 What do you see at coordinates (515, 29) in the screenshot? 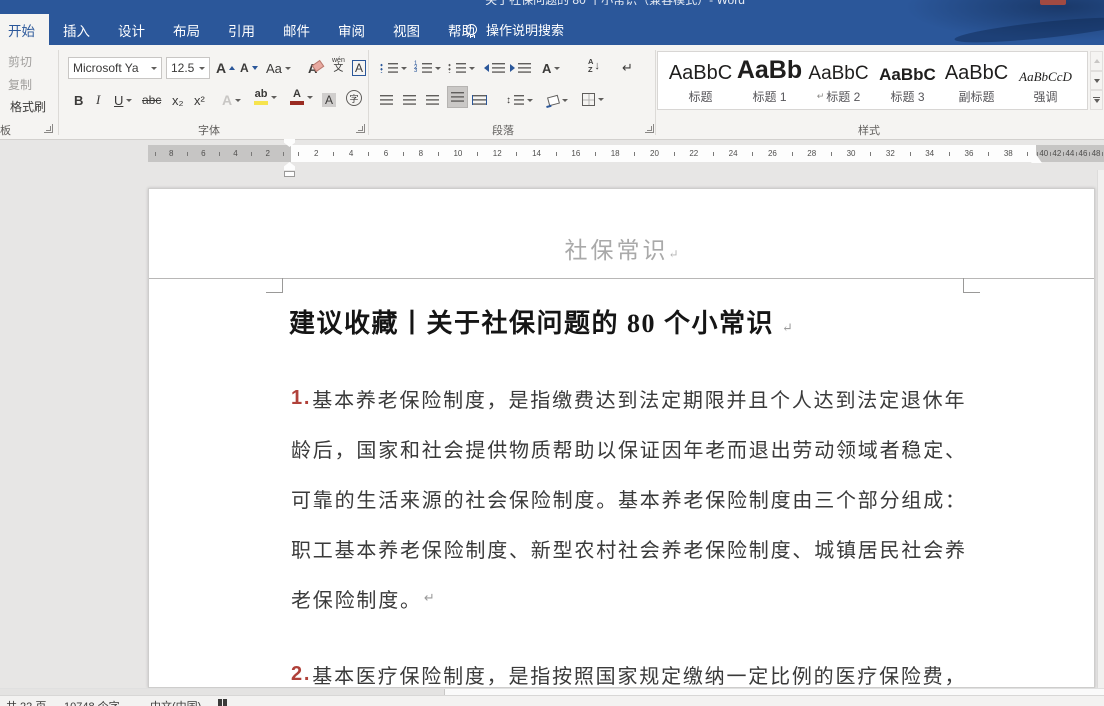
I see `tell-me-search: 操作说明搜索` at bounding box center [515, 29].